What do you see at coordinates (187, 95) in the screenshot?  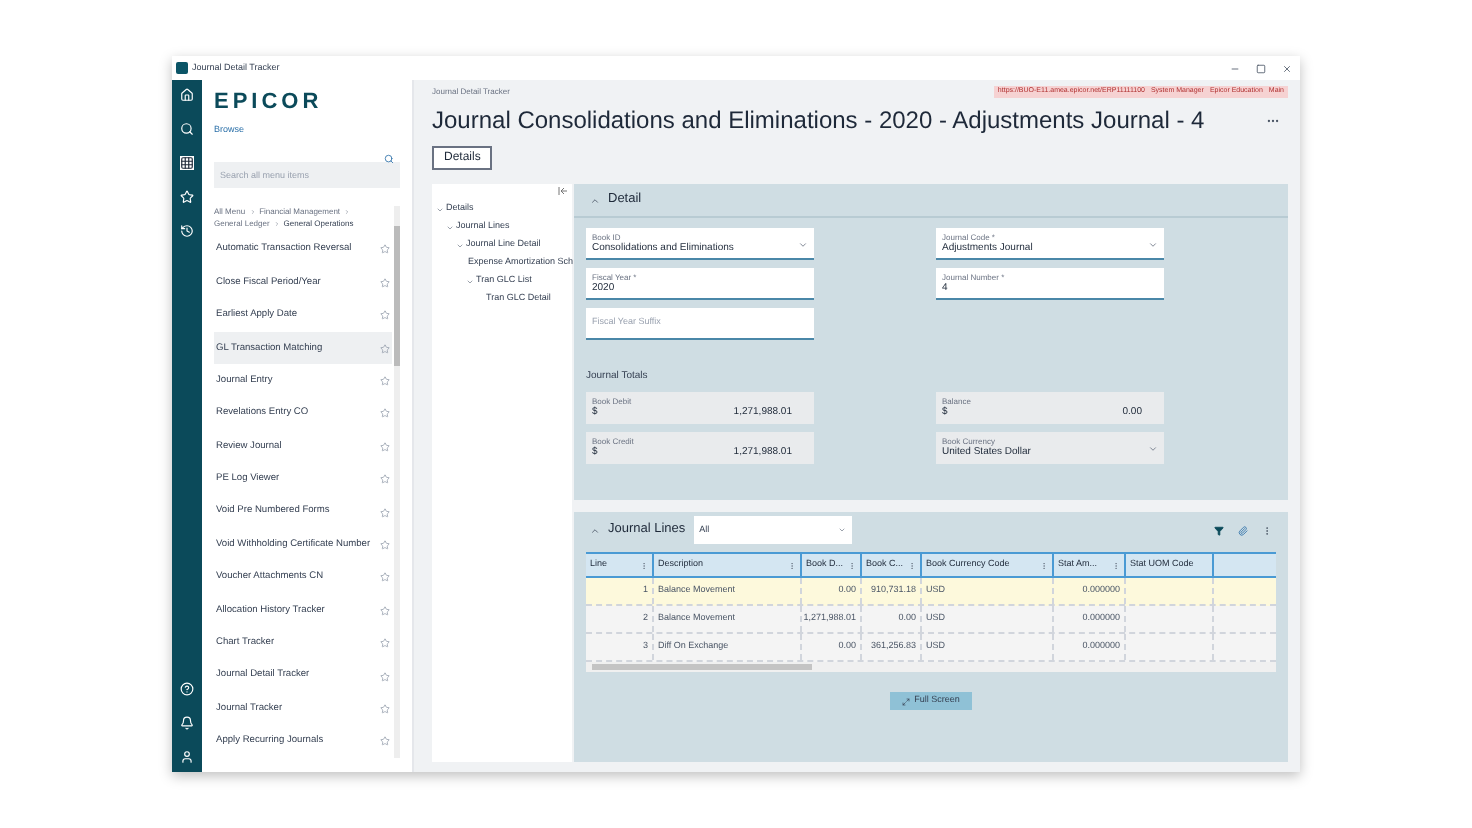 I see `home-icon` at bounding box center [187, 95].